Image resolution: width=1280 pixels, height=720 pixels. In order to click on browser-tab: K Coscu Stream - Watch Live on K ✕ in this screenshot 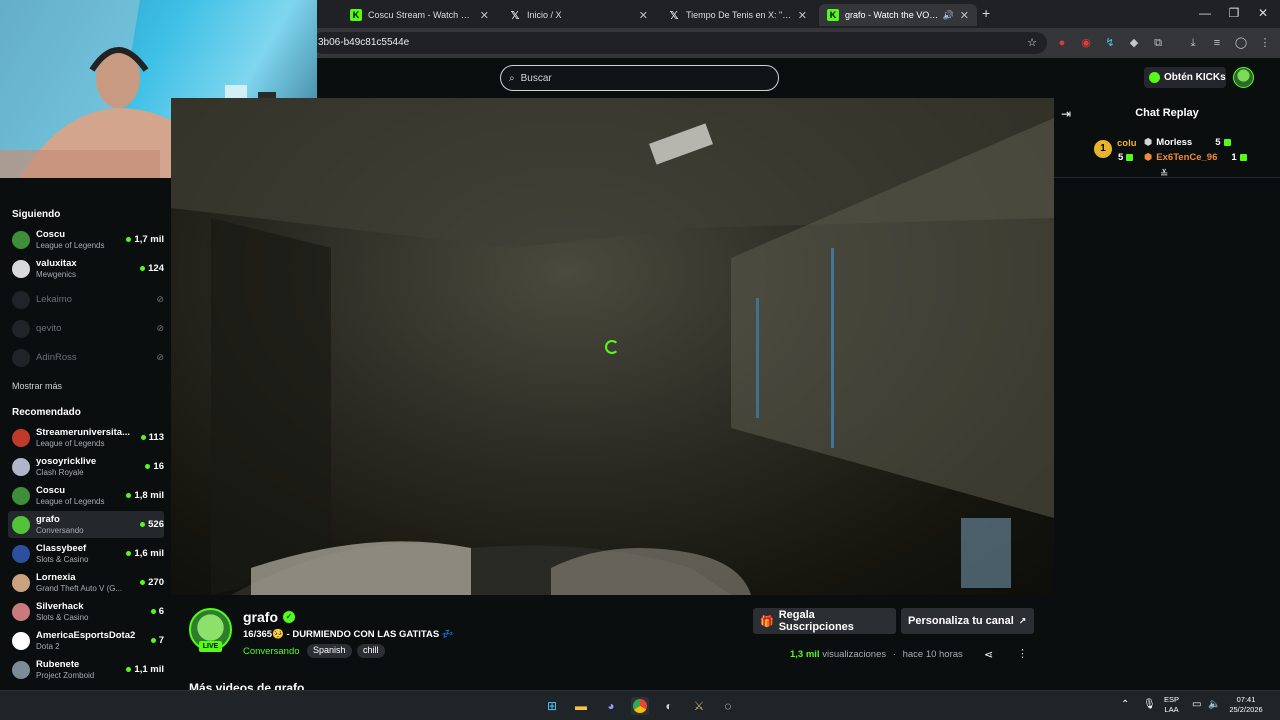, I will do `click(419, 15)`.